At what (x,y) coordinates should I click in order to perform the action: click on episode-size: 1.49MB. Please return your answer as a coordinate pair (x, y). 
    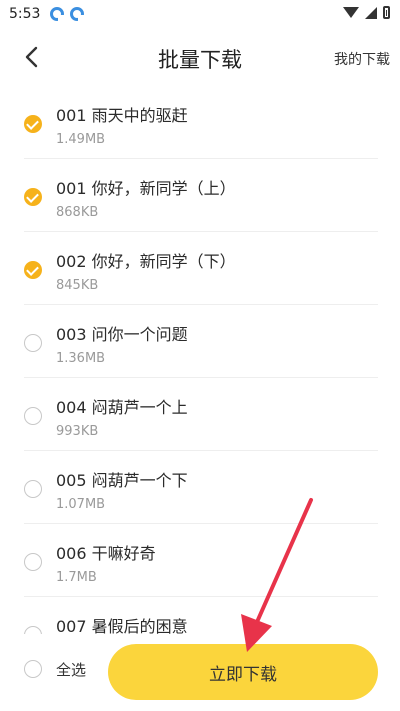
    Looking at the image, I should click on (81, 139).